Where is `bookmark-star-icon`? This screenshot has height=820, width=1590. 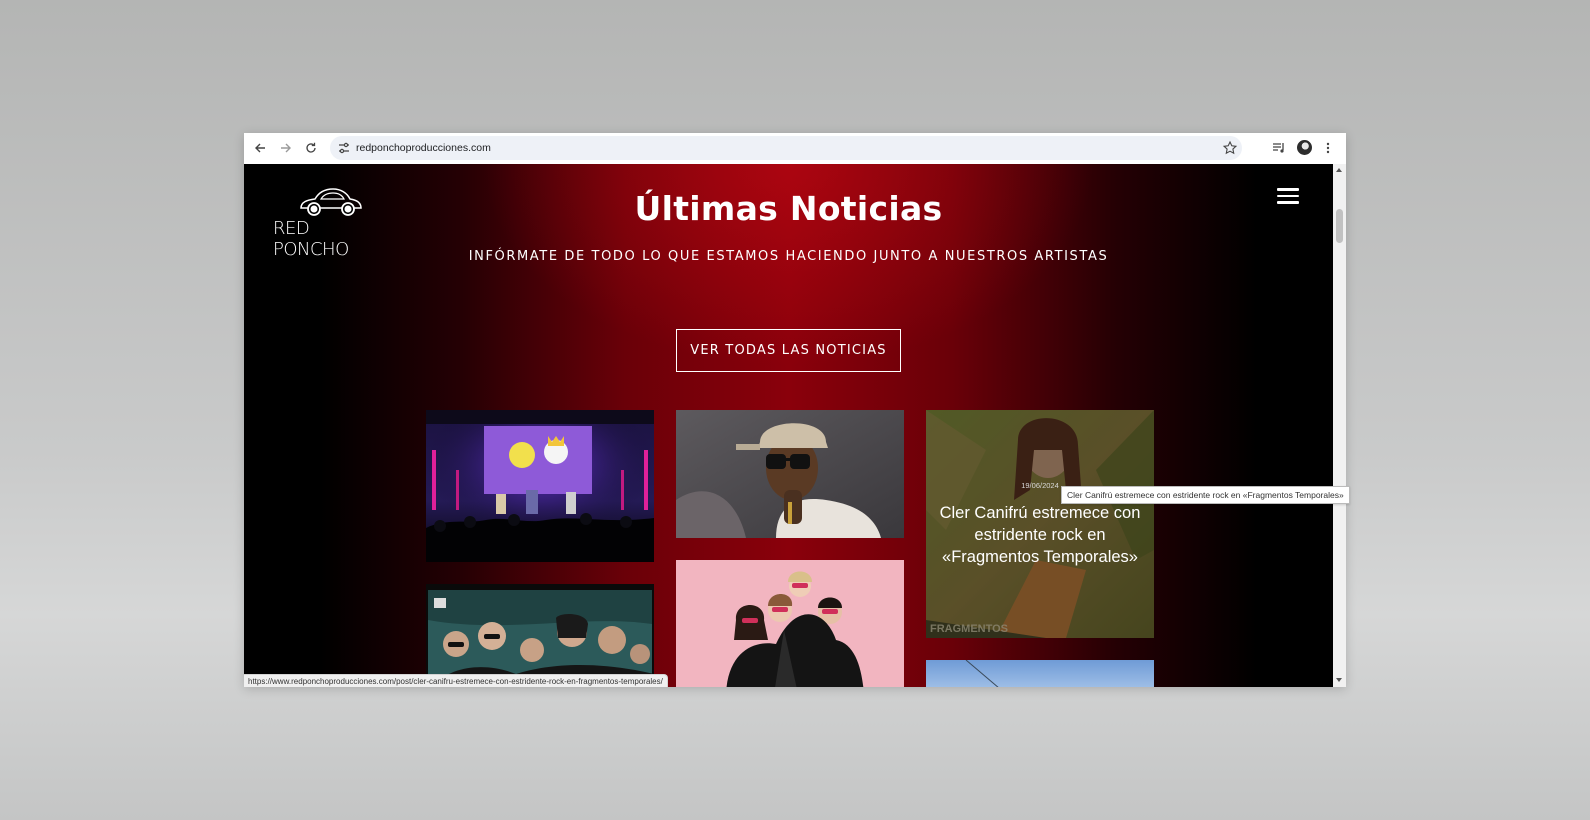 bookmark-star-icon is located at coordinates (1230, 148).